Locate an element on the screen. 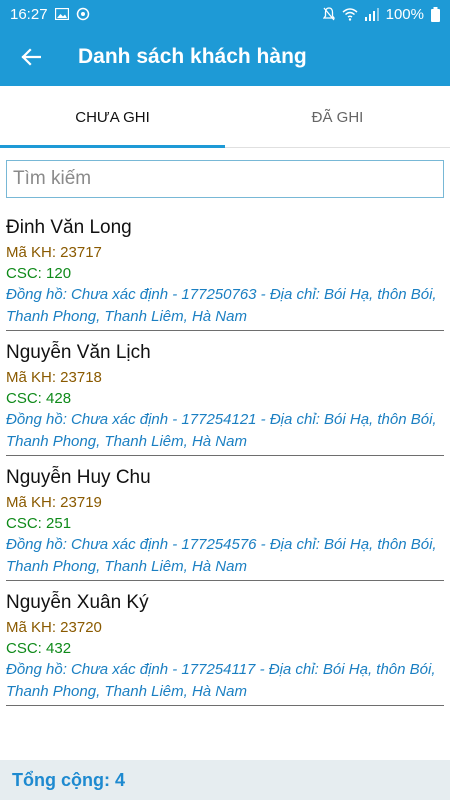  search-input is located at coordinates (225, 179).